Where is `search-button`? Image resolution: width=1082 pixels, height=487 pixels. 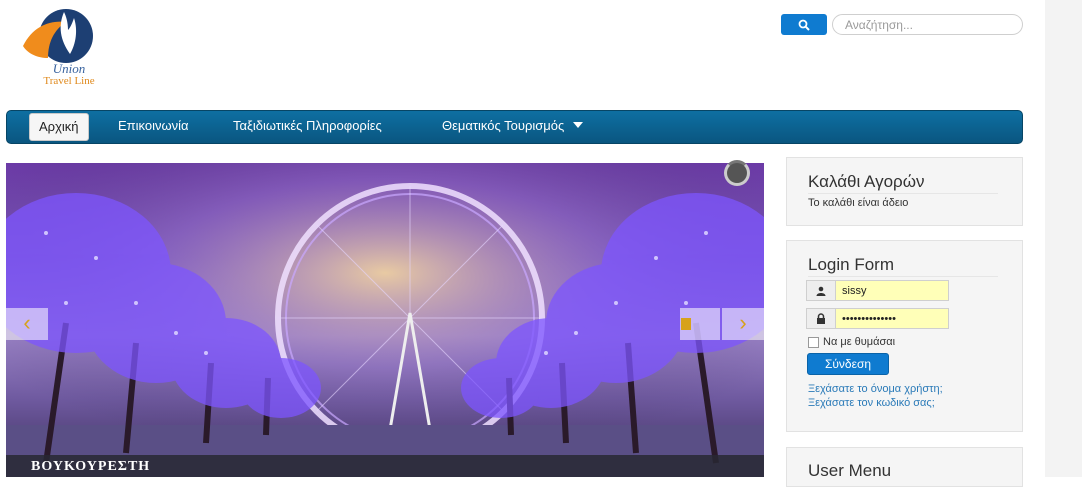
search-button is located at coordinates (804, 24).